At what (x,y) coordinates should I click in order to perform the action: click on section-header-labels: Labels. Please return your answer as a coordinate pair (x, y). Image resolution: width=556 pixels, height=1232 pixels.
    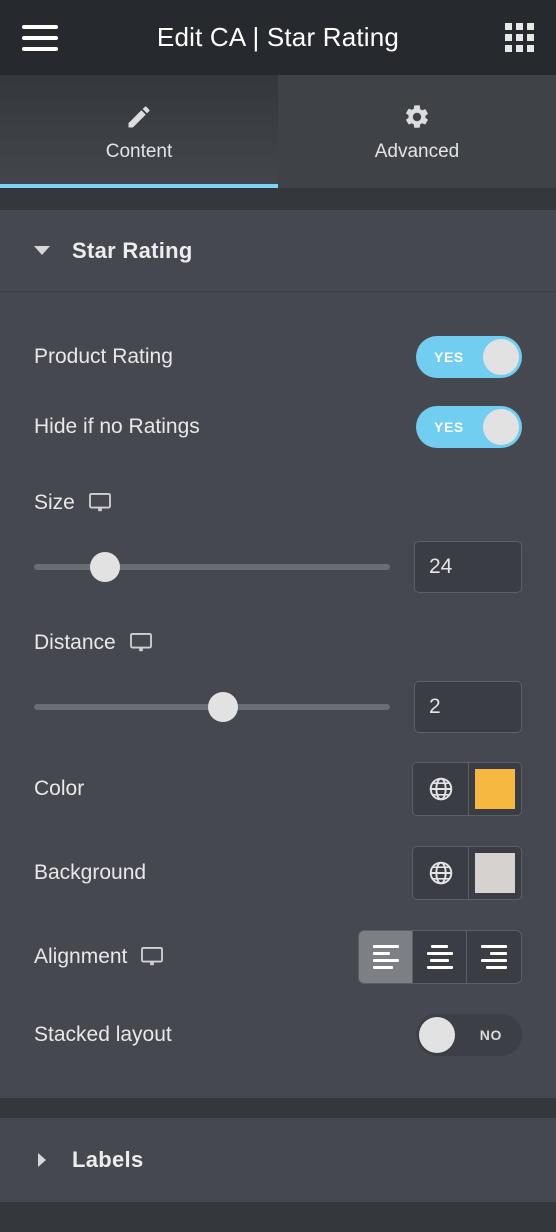
    Looking at the image, I should click on (278, 1160).